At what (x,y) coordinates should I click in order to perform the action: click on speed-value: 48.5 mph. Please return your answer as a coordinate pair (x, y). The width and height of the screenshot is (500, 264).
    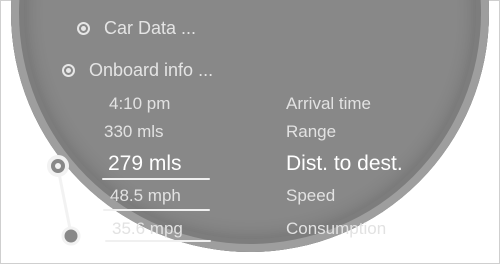
    Looking at the image, I should click on (145, 196).